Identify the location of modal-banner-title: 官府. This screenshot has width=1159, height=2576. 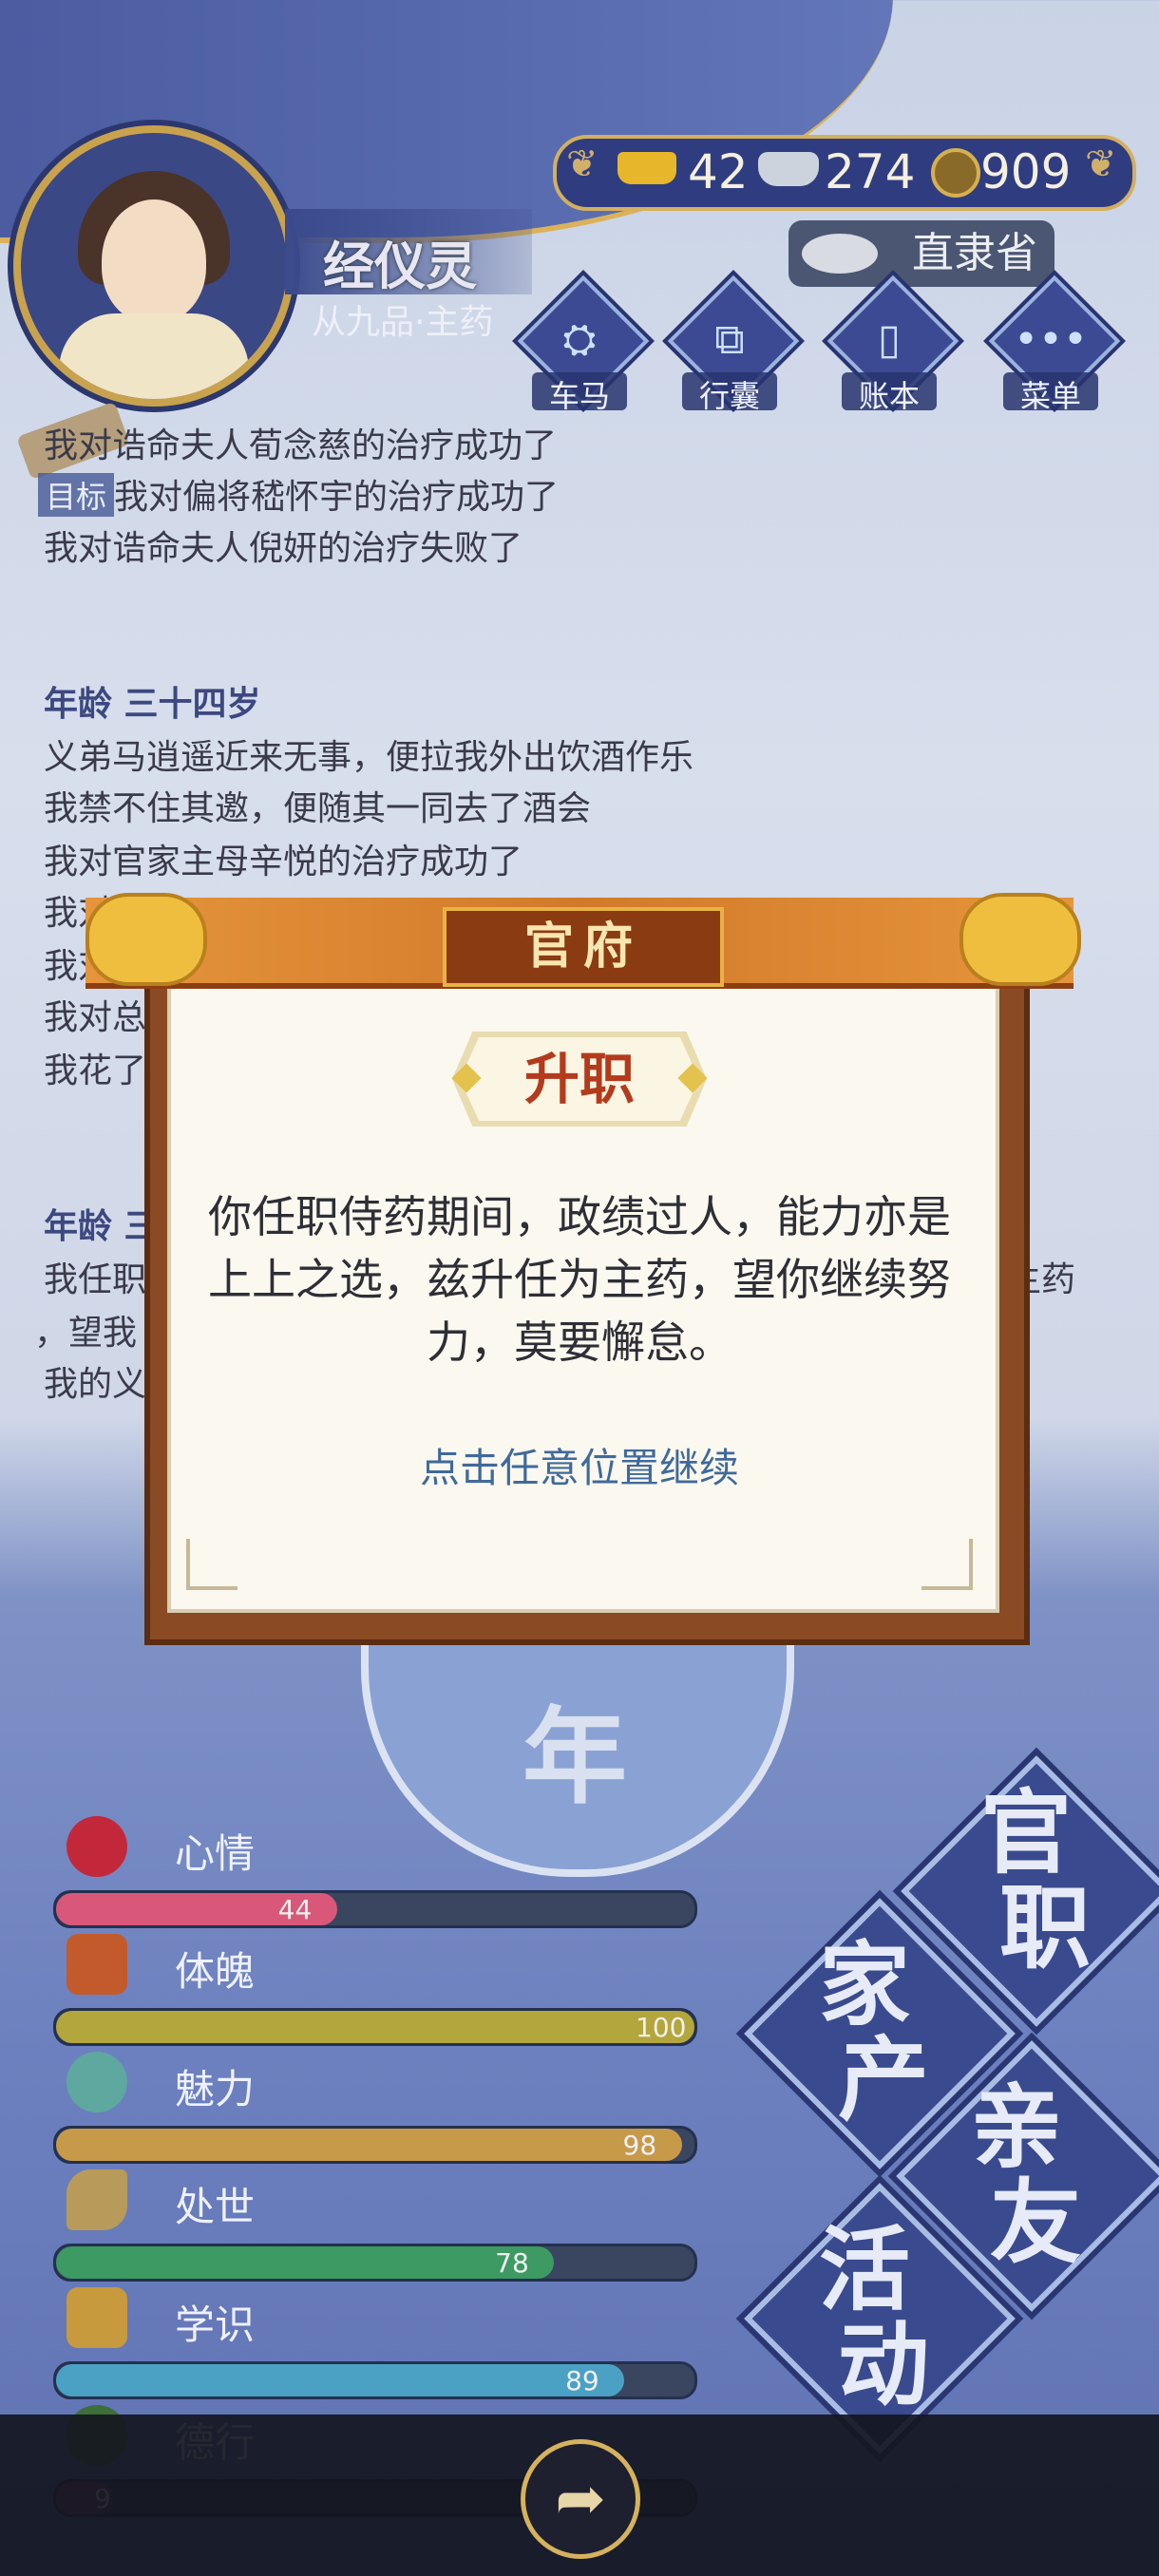
(583, 947).